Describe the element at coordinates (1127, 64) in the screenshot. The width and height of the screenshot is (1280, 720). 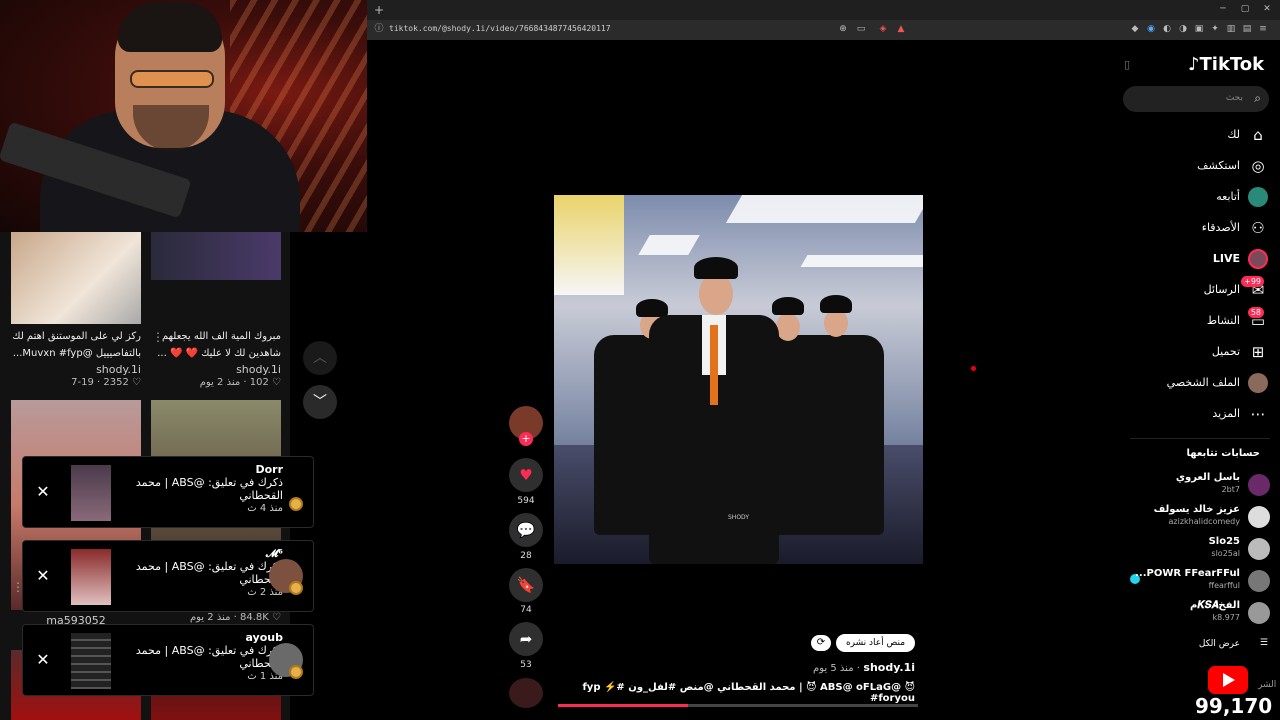
I see `collapse-sidebar-icon: ▯` at that location.